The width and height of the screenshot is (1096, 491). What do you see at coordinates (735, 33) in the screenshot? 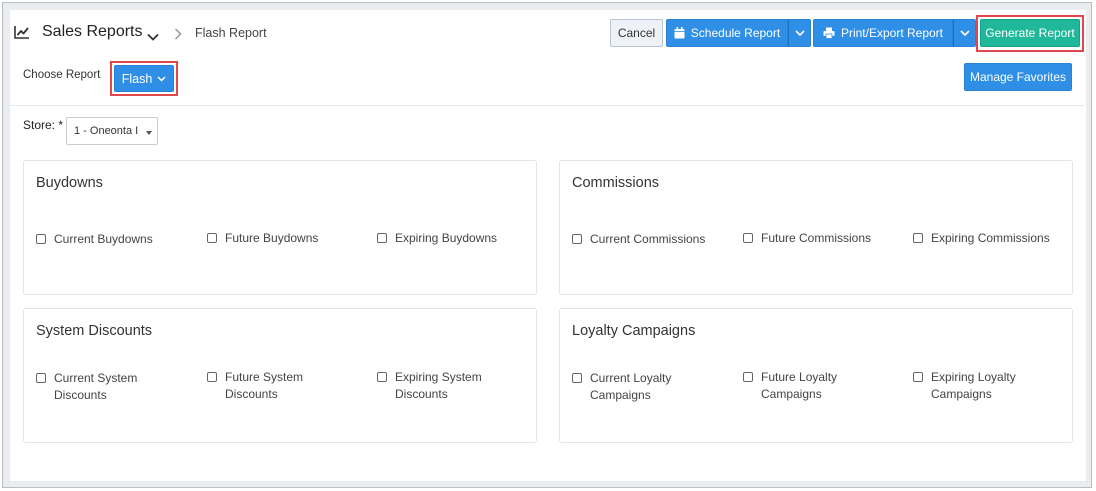
I see `schedule-report-label: Schedule Report` at bounding box center [735, 33].